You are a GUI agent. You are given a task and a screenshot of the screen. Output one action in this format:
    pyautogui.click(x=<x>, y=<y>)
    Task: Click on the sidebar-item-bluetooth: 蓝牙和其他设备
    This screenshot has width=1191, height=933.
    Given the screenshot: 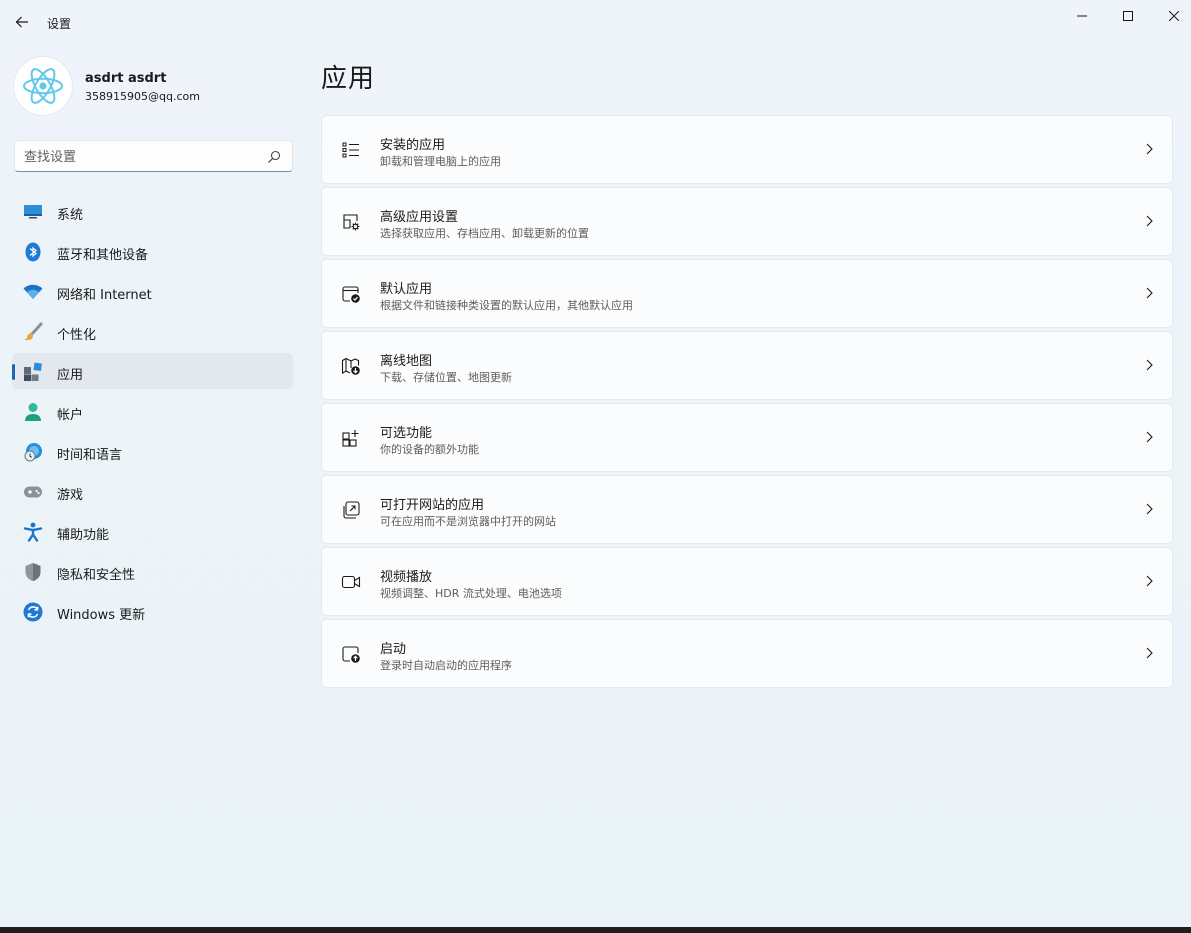 What is the action you would take?
    pyautogui.click(x=152, y=251)
    